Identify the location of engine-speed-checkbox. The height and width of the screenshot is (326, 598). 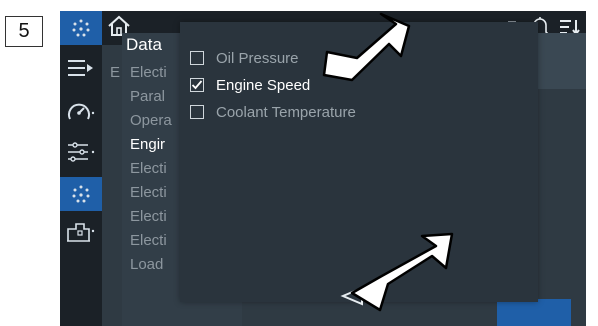
(197, 85).